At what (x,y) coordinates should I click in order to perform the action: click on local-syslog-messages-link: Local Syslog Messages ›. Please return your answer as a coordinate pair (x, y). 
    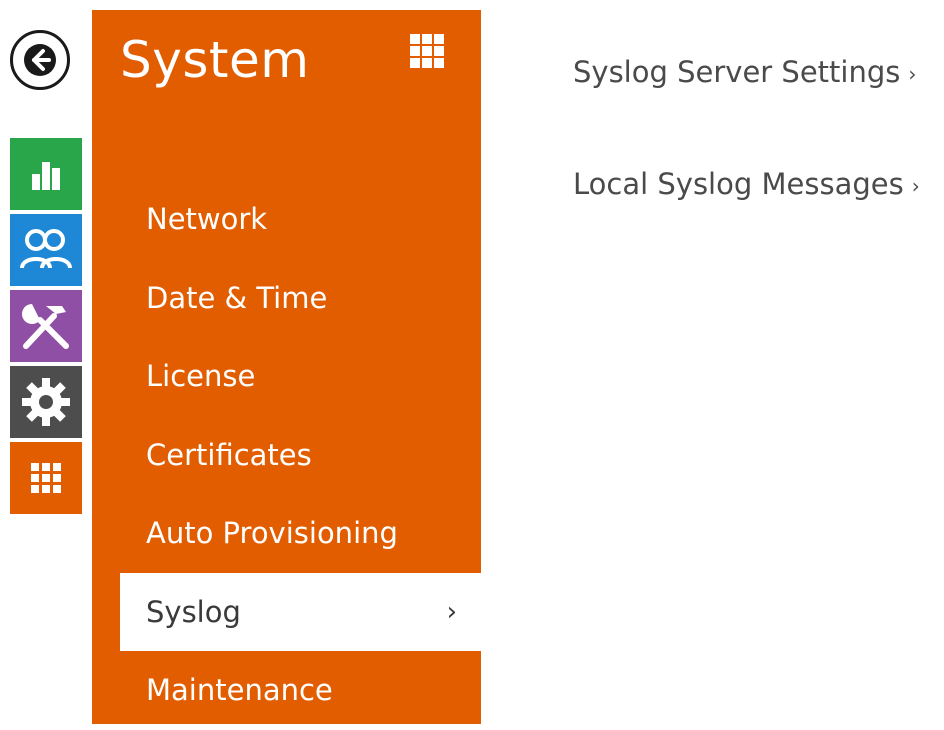
    Looking at the image, I should click on (746, 184).